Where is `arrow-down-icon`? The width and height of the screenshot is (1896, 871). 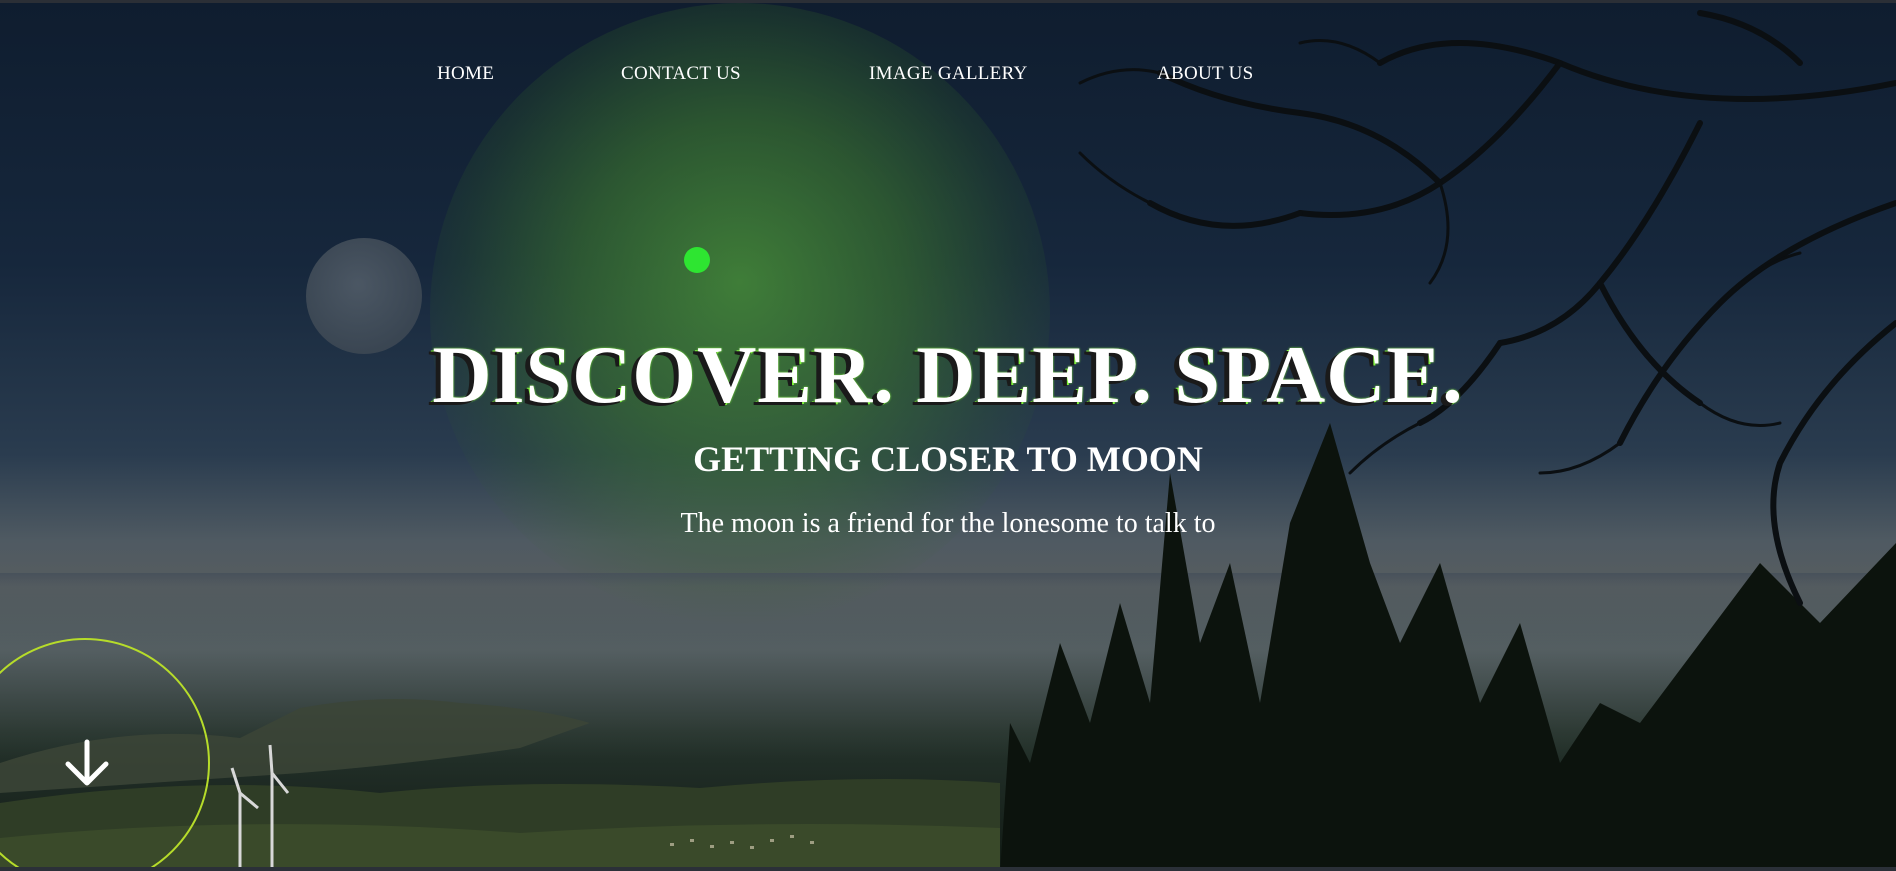 arrow-down-icon is located at coordinates (87, 762).